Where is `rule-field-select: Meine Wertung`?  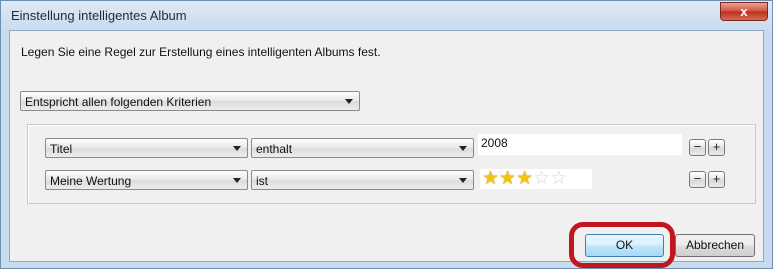 rule-field-select: Meine Wertung is located at coordinates (146, 180).